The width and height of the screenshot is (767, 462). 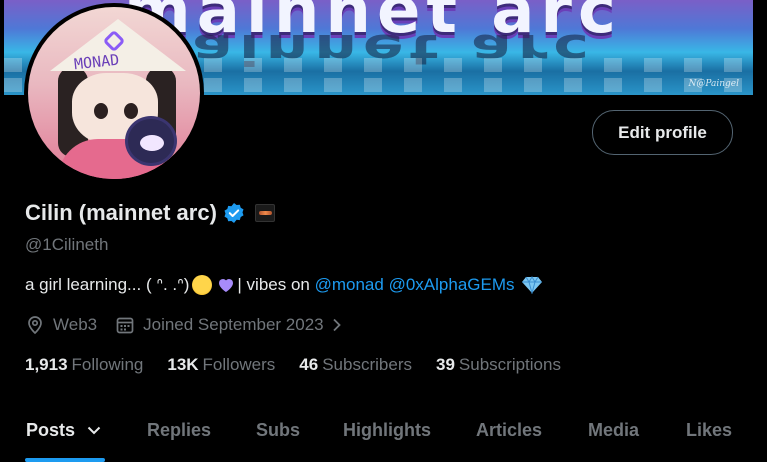 I want to click on banner-signature: N@Paingel, so click(x=713, y=84).